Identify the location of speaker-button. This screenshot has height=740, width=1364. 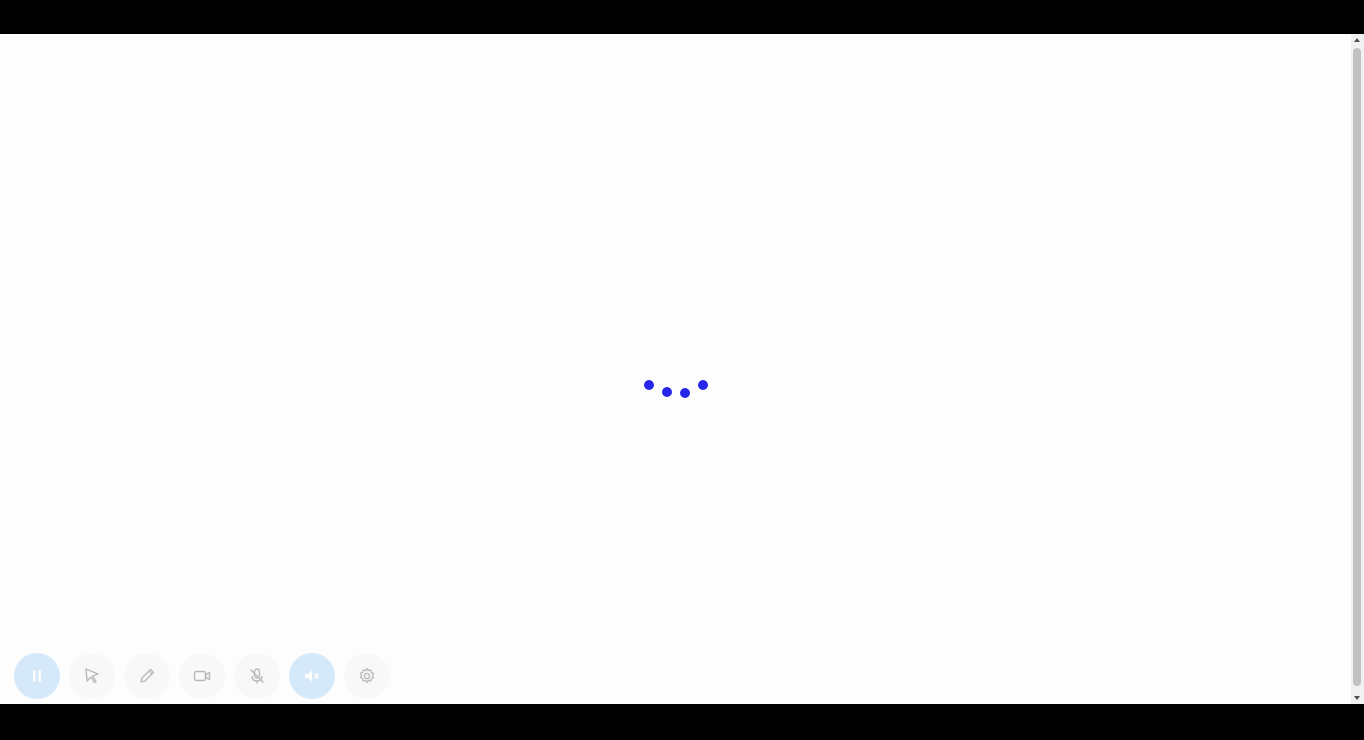
(312, 676).